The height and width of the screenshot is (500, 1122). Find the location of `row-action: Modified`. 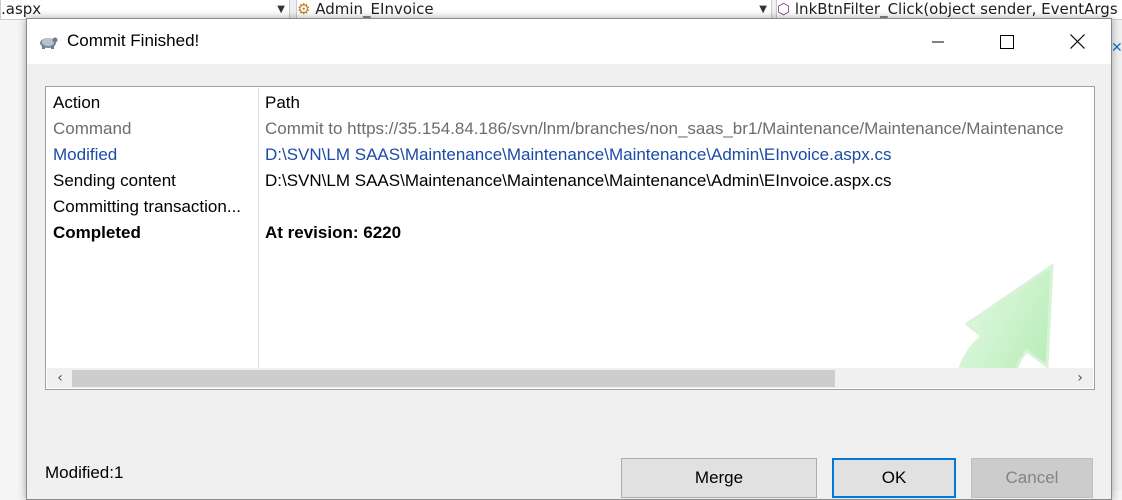

row-action: Modified is located at coordinates (85, 154).